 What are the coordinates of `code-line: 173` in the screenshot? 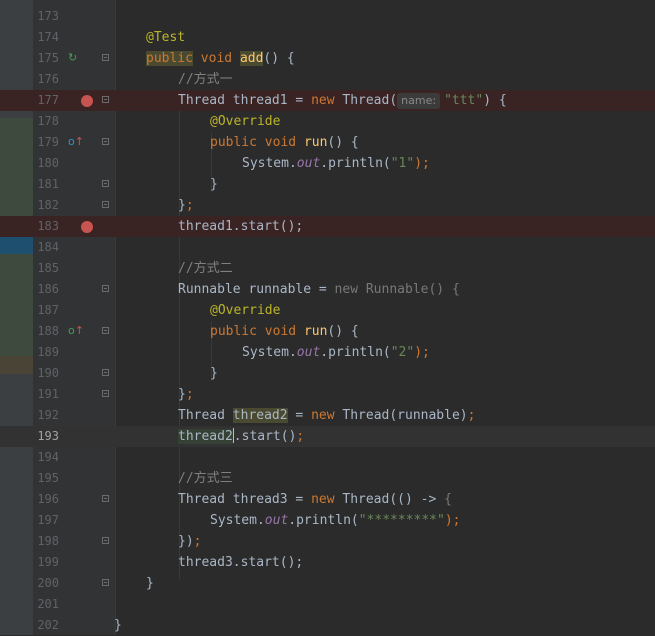 It's located at (327, 16).